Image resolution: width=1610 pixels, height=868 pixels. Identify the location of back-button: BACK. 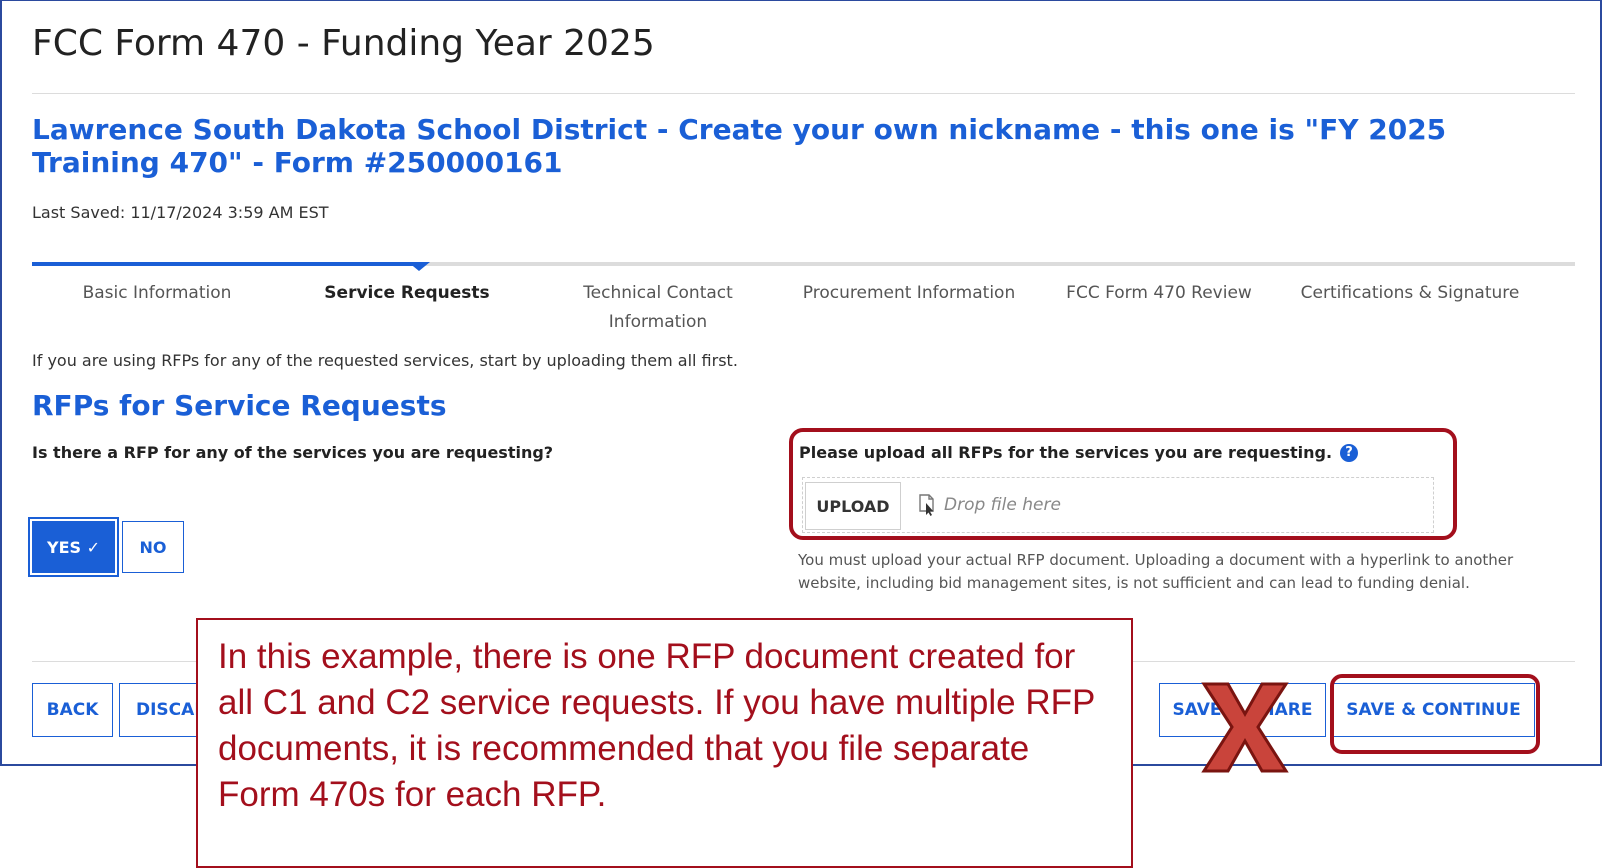
(72, 710).